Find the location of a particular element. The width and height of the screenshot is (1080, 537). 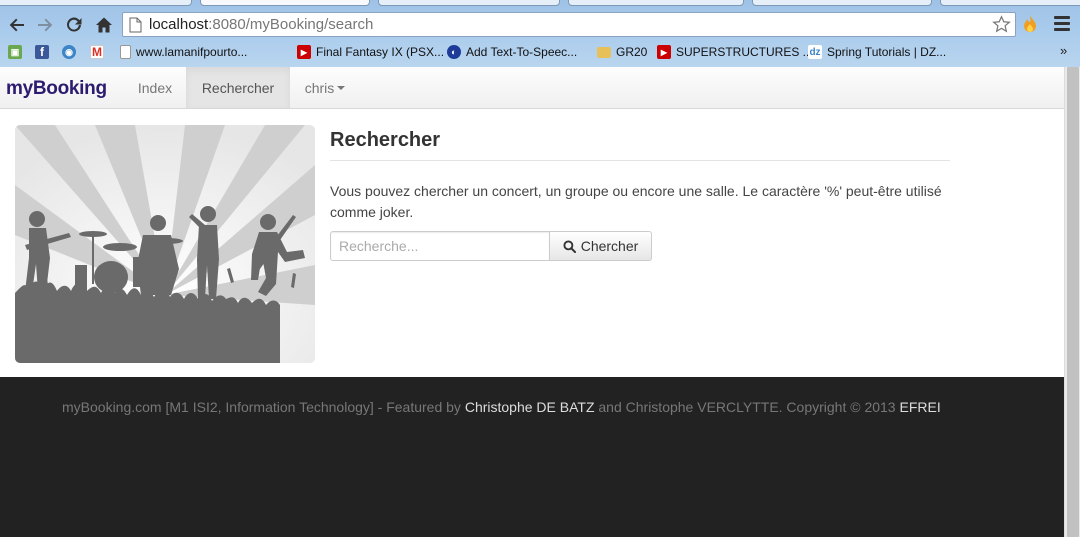

bookmark-gmail: M is located at coordinates (97, 52).